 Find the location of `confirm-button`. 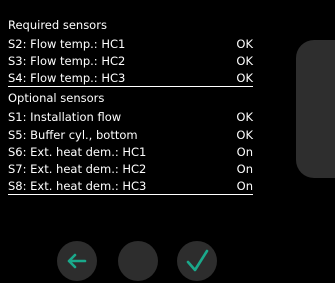

confirm-button is located at coordinates (197, 261).